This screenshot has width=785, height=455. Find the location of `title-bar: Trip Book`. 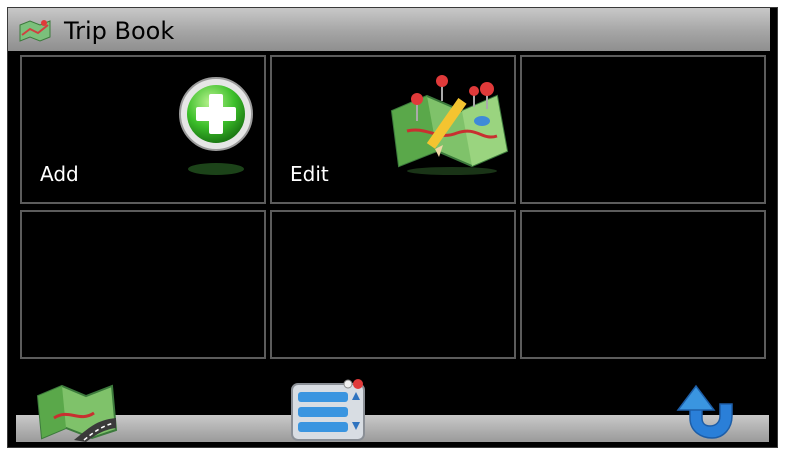

title-bar: Trip Book is located at coordinates (389, 29).